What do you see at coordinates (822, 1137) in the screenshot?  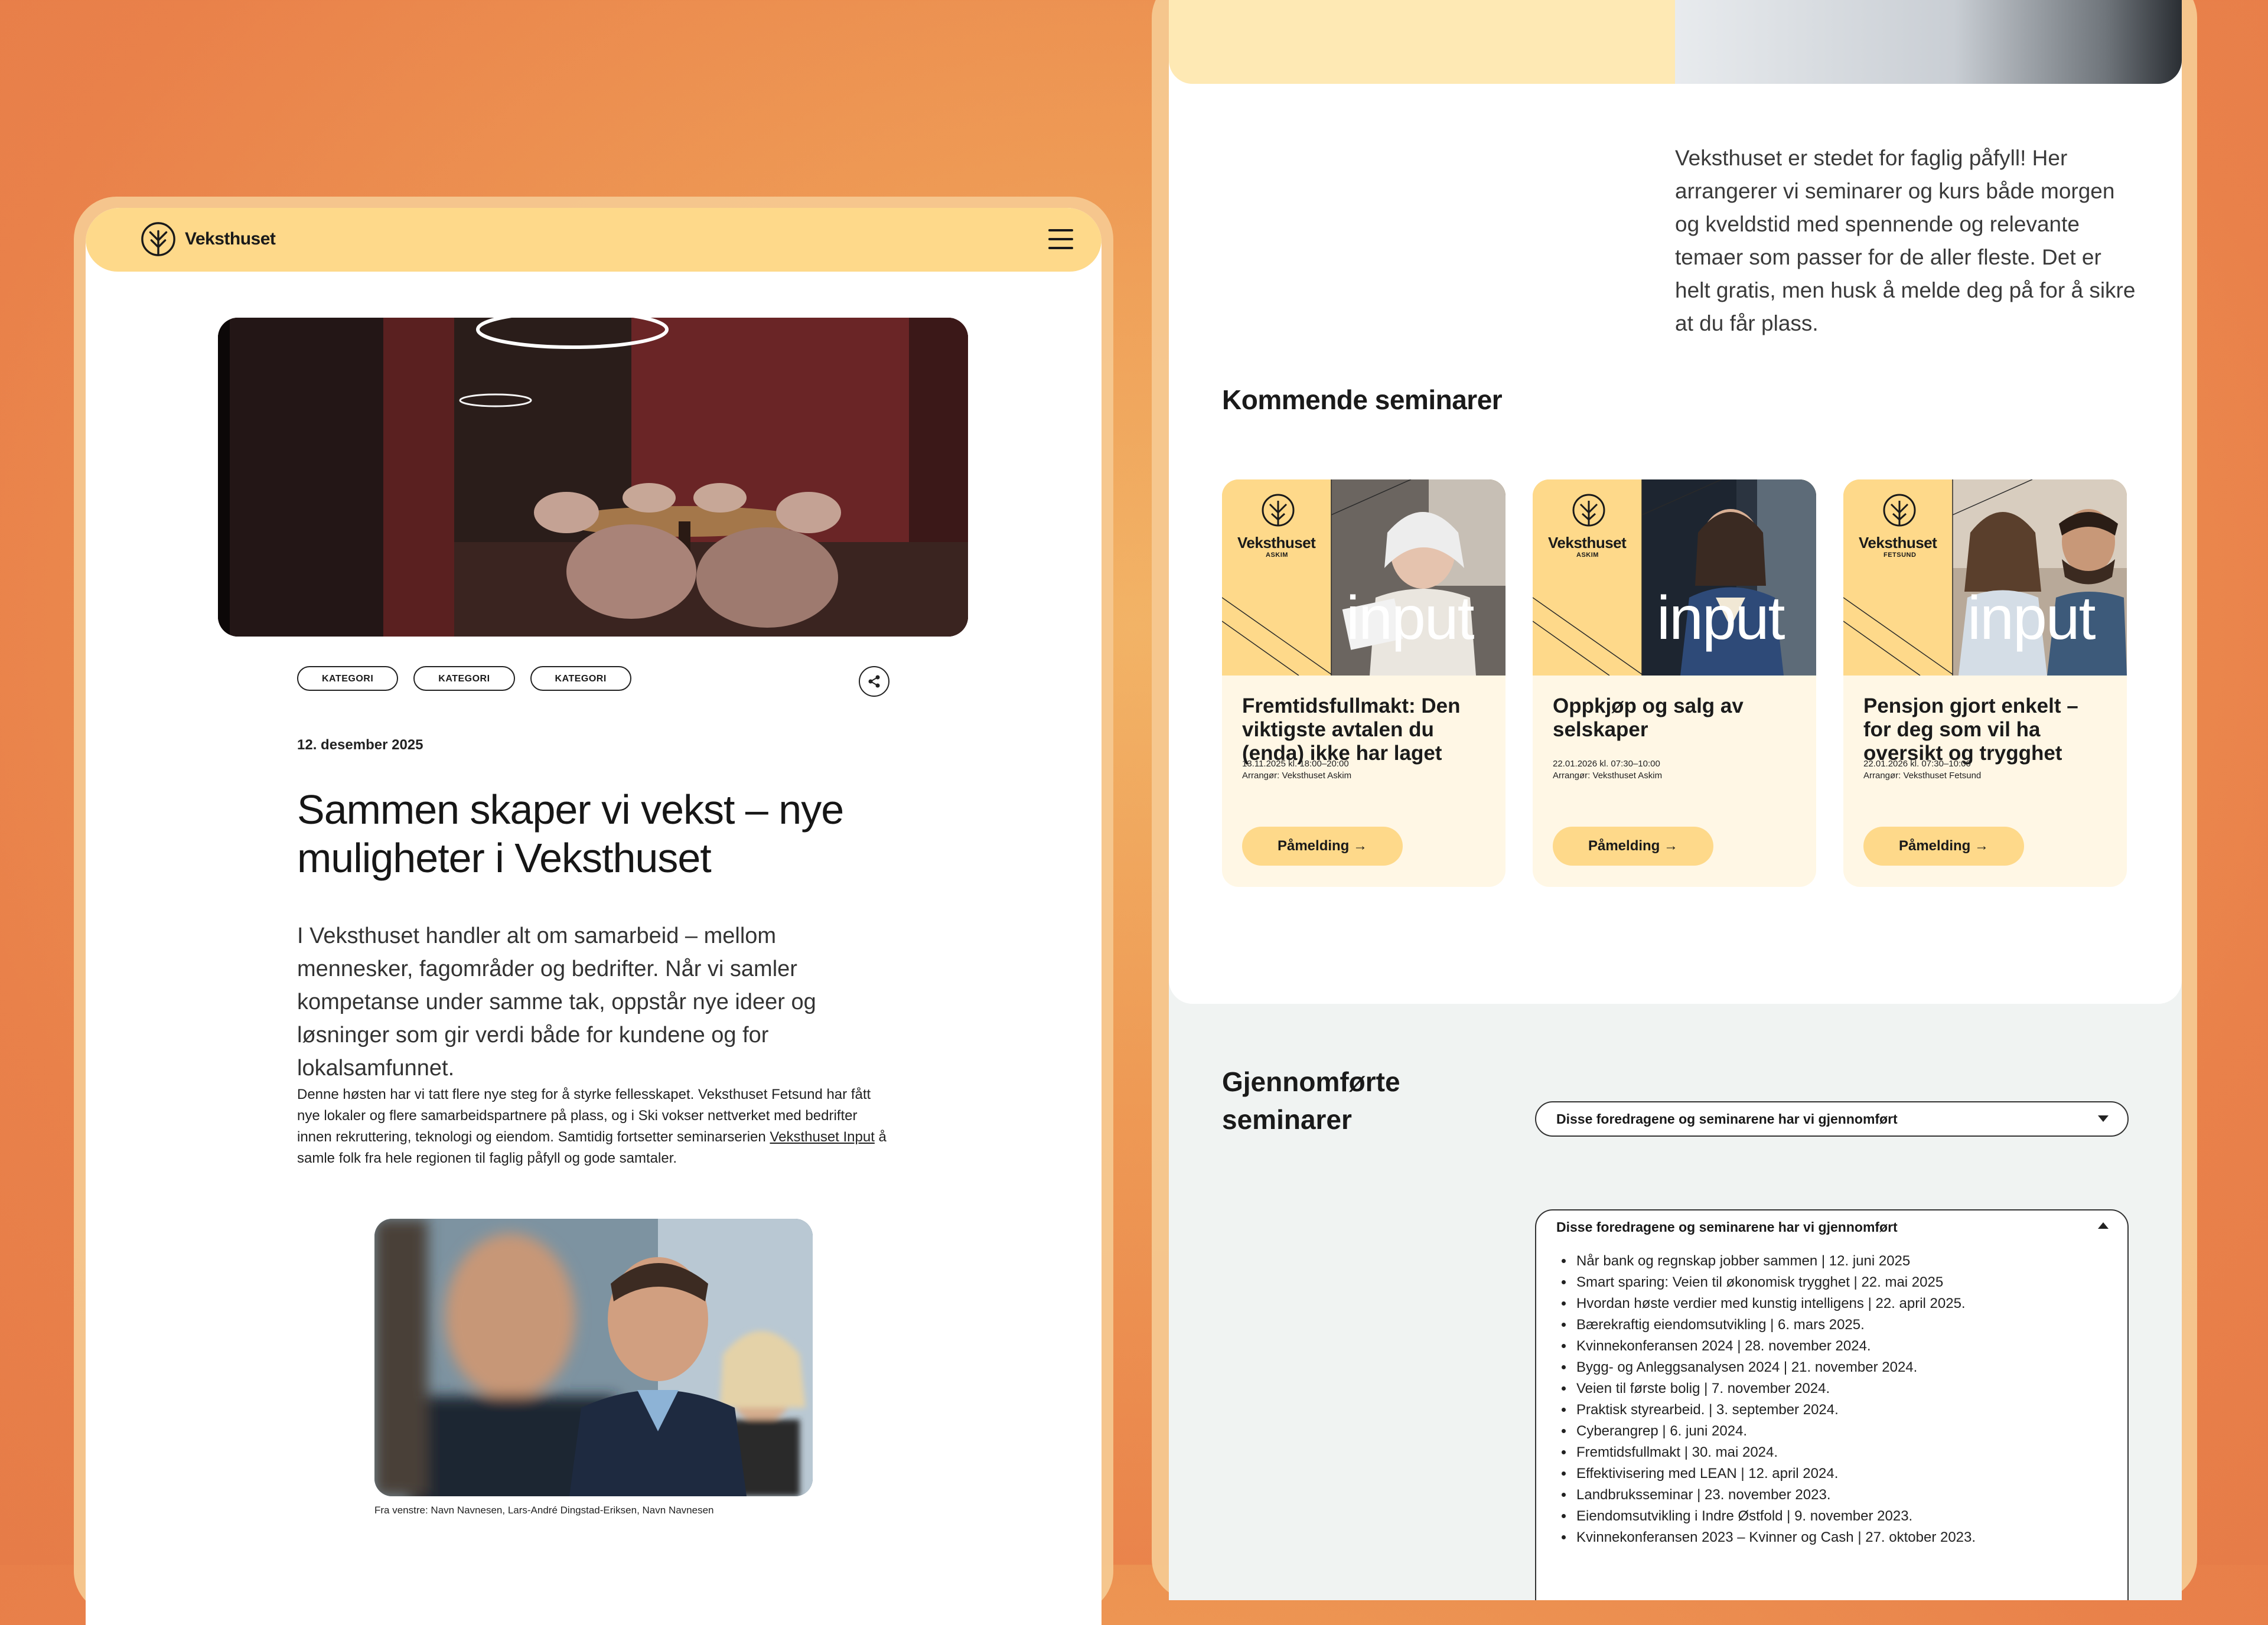 I see `veksthuset-input-link: Veksthuset Input` at bounding box center [822, 1137].